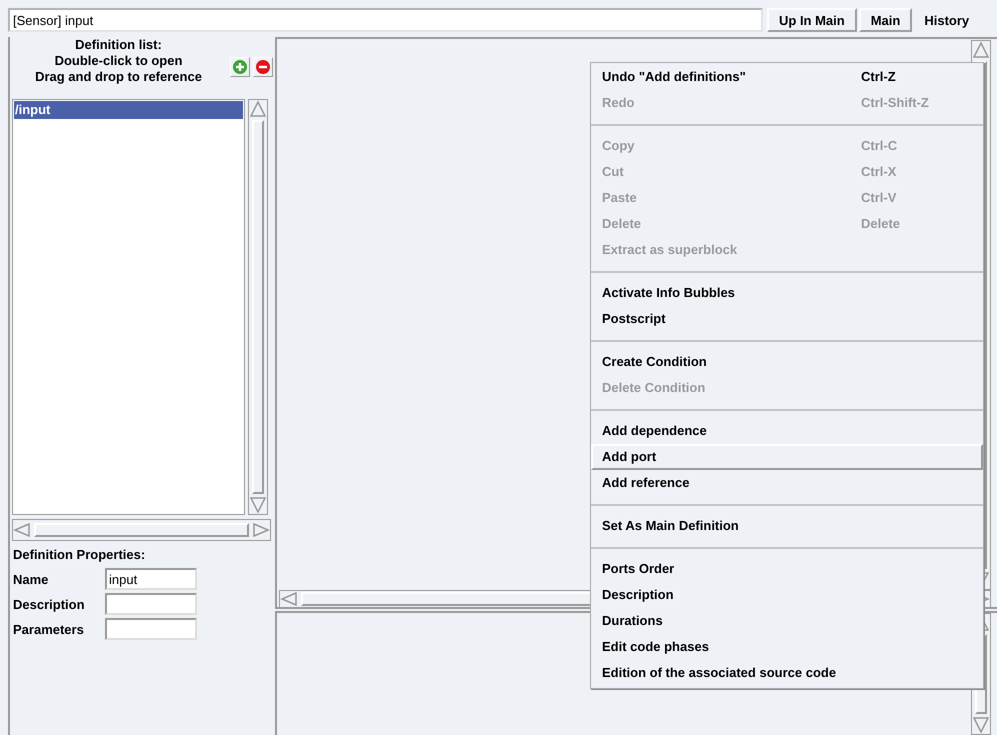 The height and width of the screenshot is (735, 997). What do you see at coordinates (787, 621) in the screenshot?
I see `menu-item: Durations` at bounding box center [787, 621].